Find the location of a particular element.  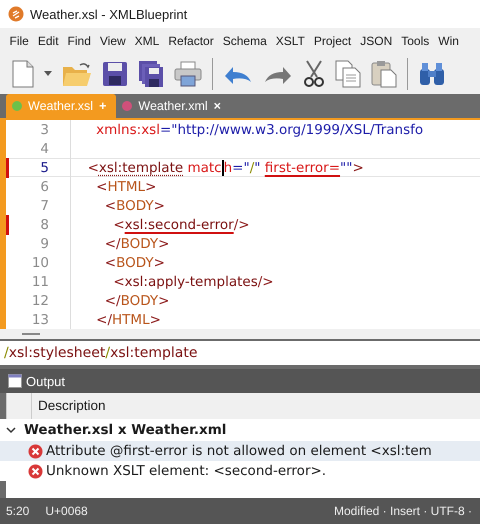

menu-item: Tools is located at coordinates (415, 41).